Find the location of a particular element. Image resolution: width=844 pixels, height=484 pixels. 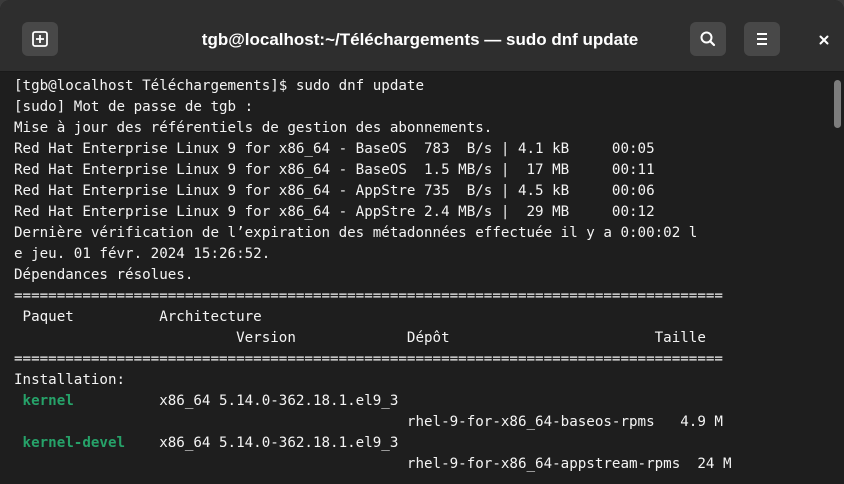

hamburger-menu-icon is located at coordinates (762, 39).